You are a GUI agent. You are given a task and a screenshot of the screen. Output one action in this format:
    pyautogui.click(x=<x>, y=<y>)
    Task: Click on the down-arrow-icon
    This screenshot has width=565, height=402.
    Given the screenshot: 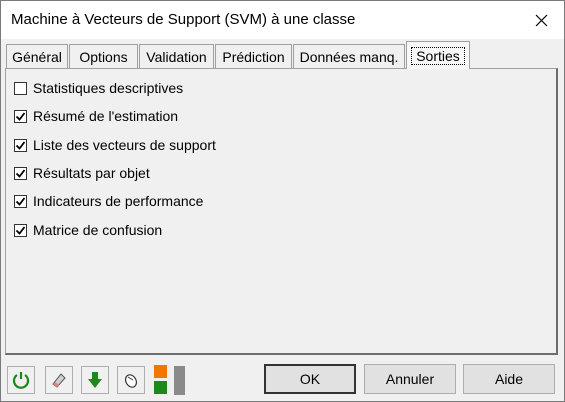 What is the action you would take?
    pyautogui.click(x=95, y=380)
    